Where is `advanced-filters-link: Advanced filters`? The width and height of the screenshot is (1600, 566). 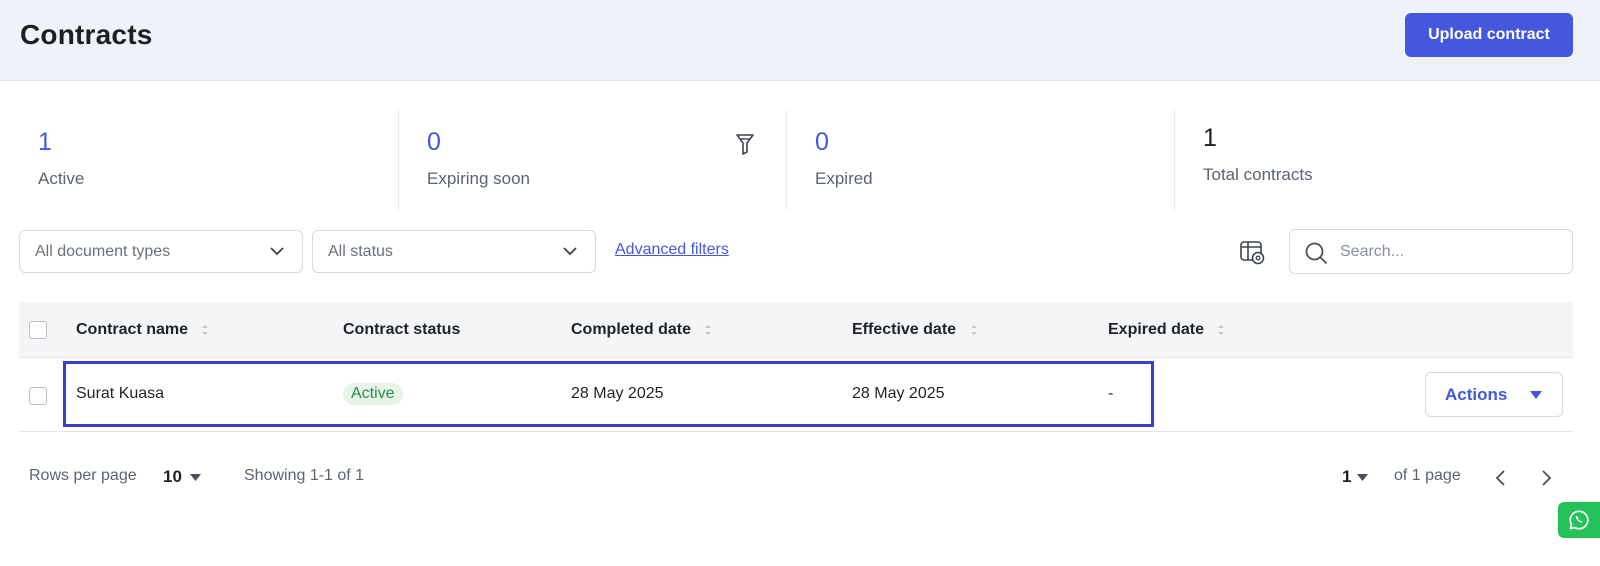
advanced-filters-link: Advanced filters is located at coordinates (672, 250).